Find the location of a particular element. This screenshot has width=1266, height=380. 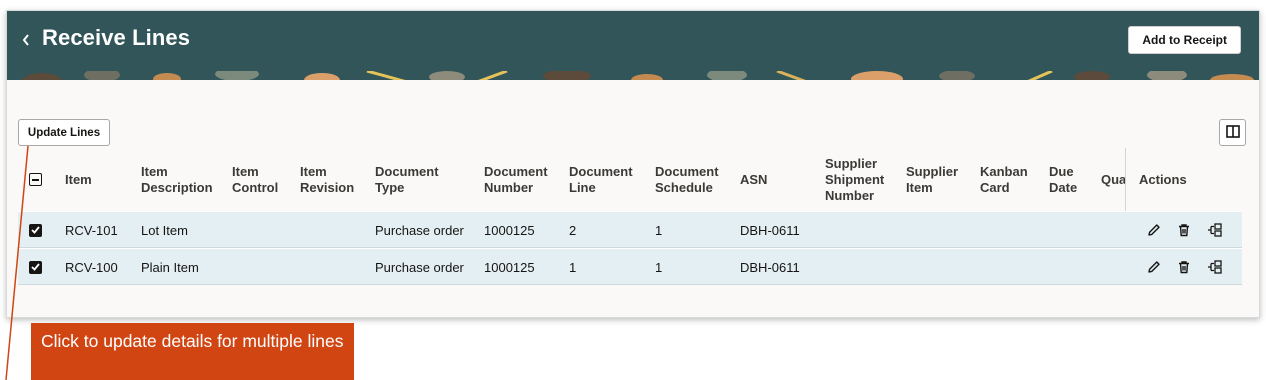

add-to-receipt-button: Add to Receipt is located at coordinates (1184, 40).